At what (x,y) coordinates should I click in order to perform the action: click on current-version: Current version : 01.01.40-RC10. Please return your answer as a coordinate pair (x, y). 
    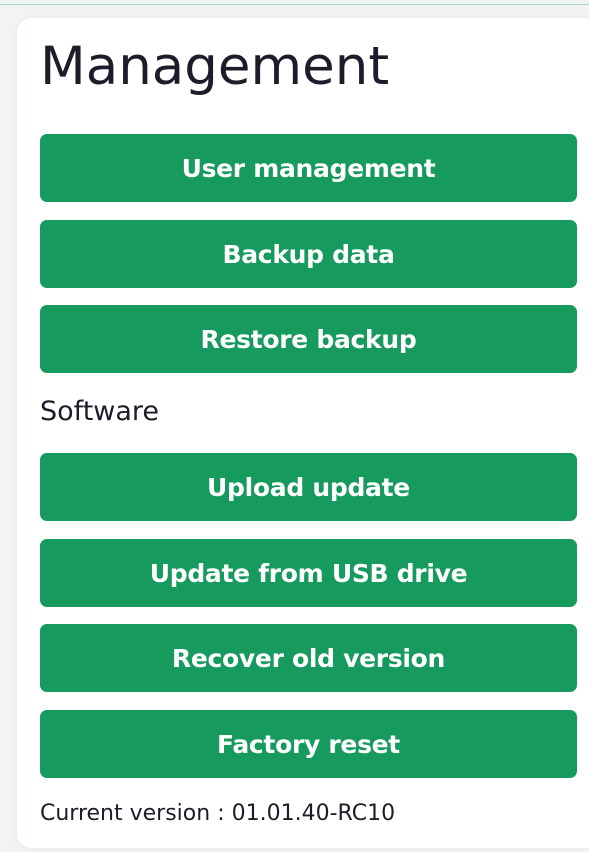
    Looking at the image, I should click on (217, 814).